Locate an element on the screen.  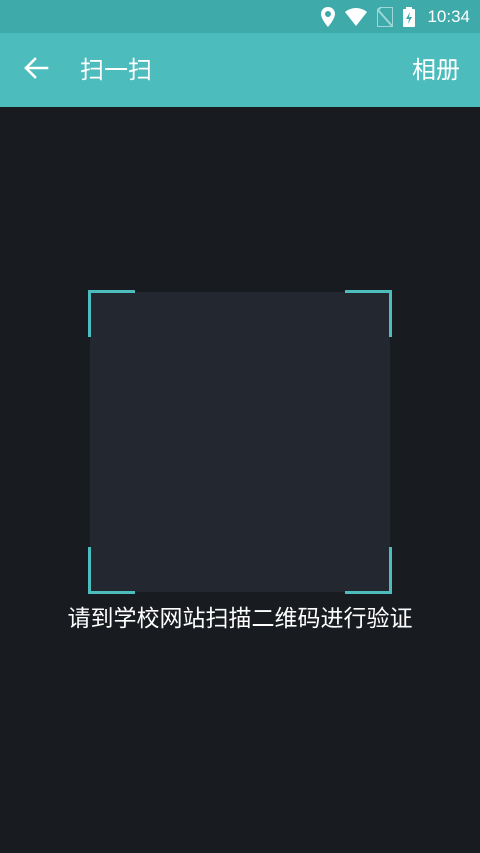
status-icons: 10:34 is located at coordinates (395, 16).